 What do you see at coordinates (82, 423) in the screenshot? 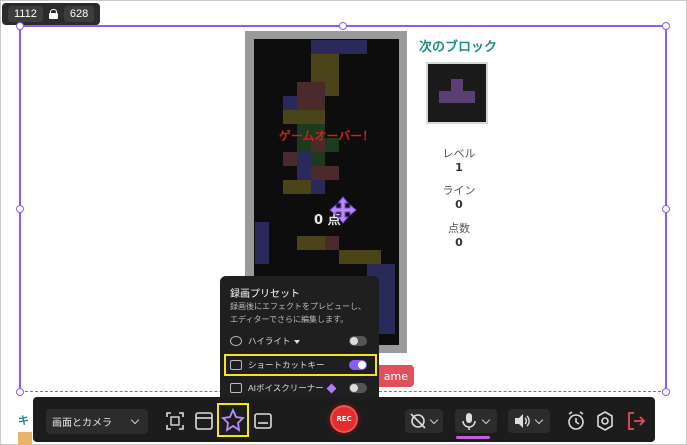
I see `mode-select-value: 画面とカメラ` at bounding box center [82, 423].